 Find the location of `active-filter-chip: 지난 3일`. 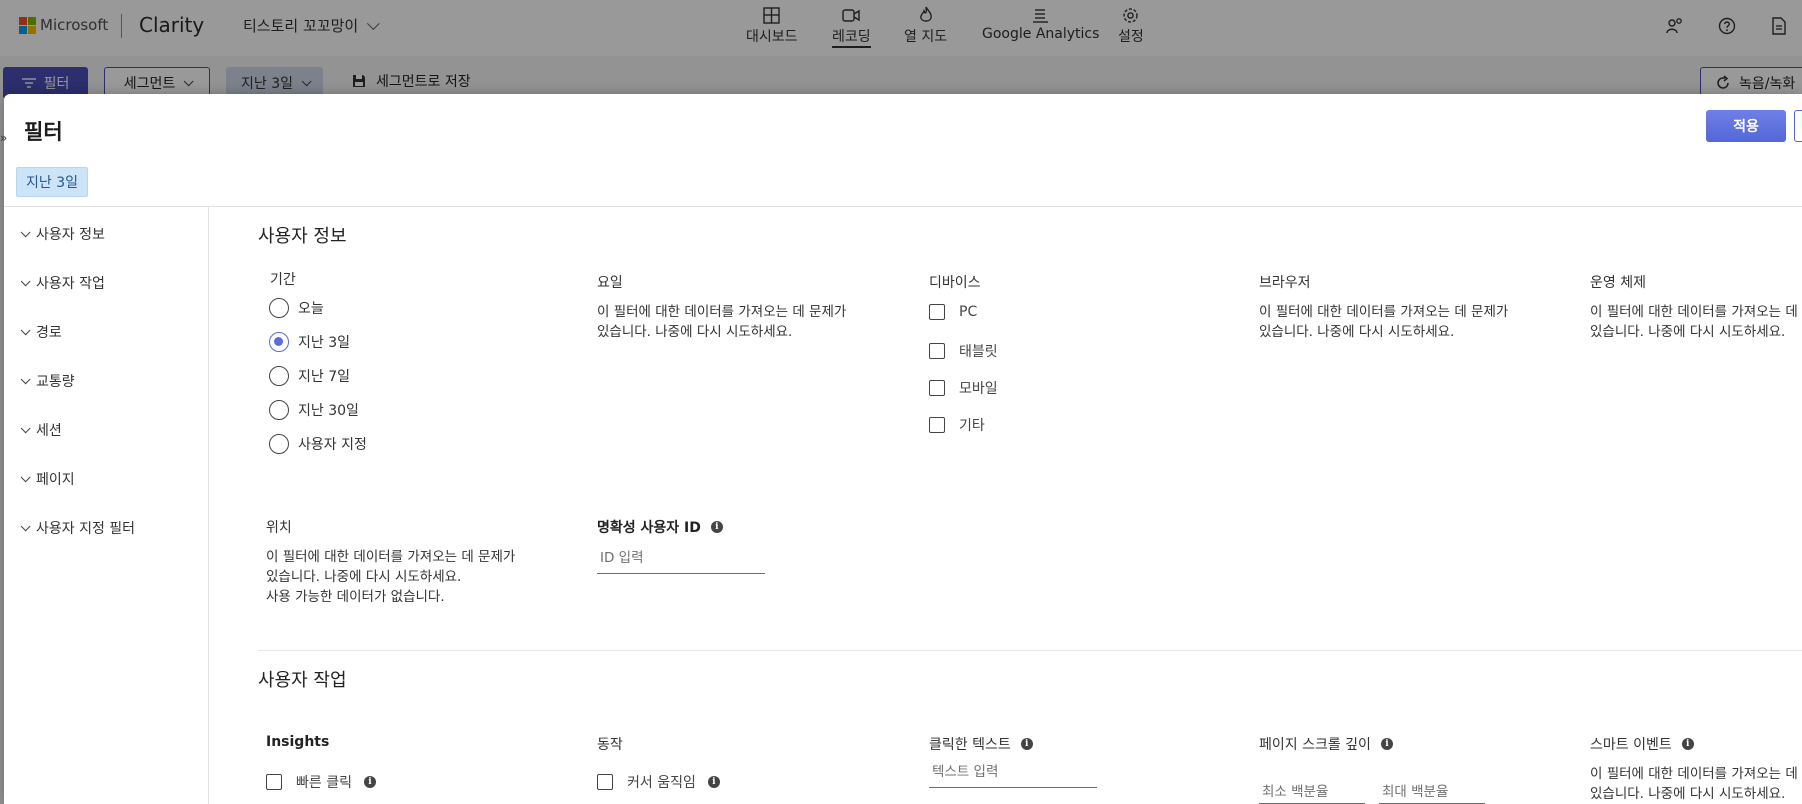

active-filter-chip: 지난 3일 is located at coordinates (52, 182).